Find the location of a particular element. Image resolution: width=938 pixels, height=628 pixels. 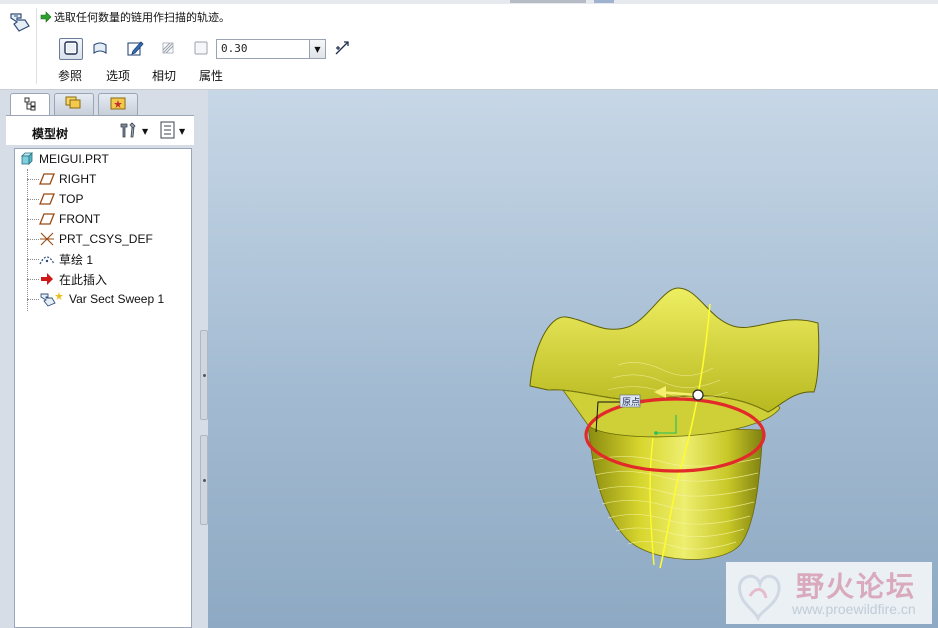

tree-item-insert-here: 在此插入 is located at coordinates (73, 279).